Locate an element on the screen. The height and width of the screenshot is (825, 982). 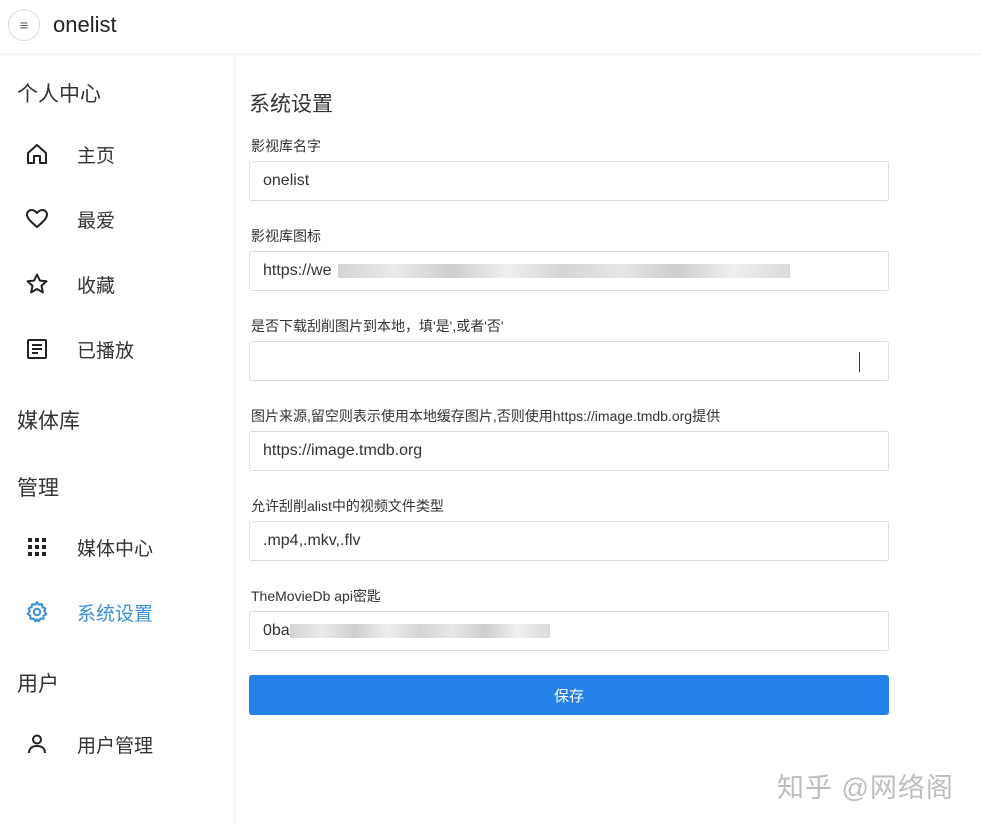
field-label-library-name: 影视库名字 is located at coordinates (286, 146).